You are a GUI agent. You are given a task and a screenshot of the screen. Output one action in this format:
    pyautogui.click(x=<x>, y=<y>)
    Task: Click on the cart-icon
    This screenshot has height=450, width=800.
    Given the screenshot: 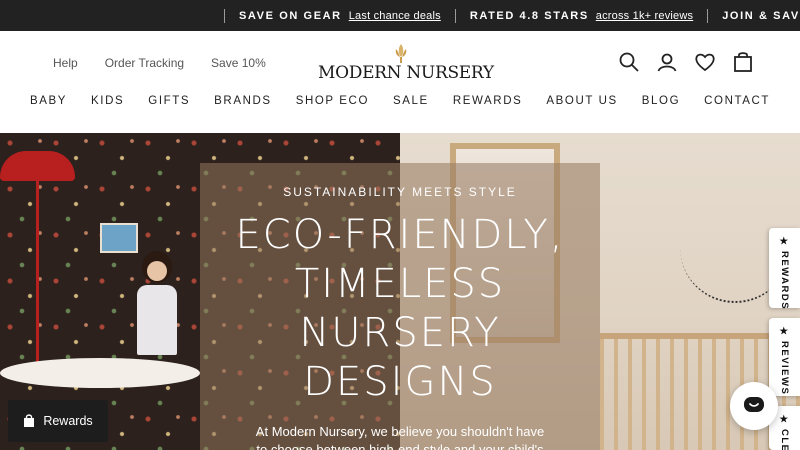 What is the action you would take?
    pyautogui.click(x=743, y=62)
    